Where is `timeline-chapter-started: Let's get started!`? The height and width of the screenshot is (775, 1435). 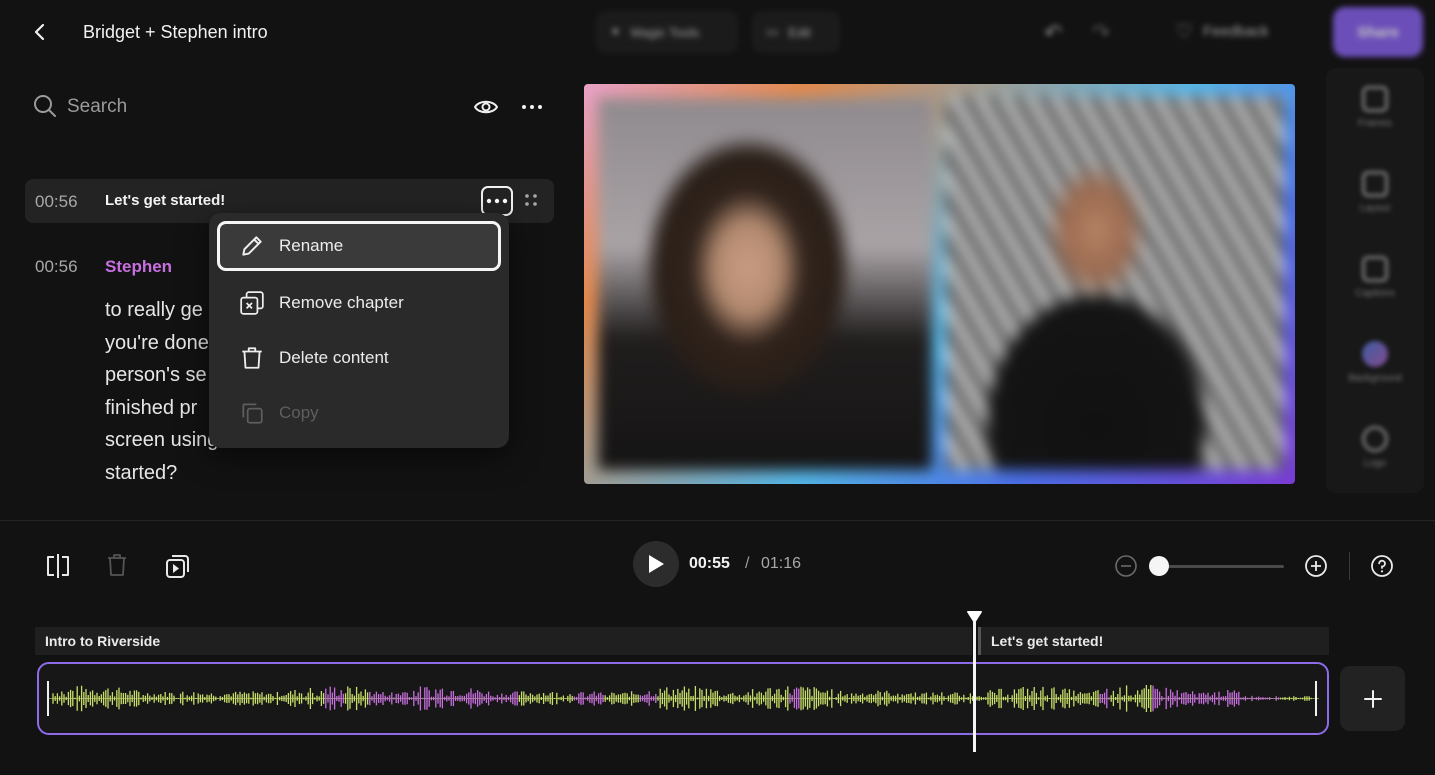 timeline-chapter-started: Let's get started! is located at coordinates (1153, 641).